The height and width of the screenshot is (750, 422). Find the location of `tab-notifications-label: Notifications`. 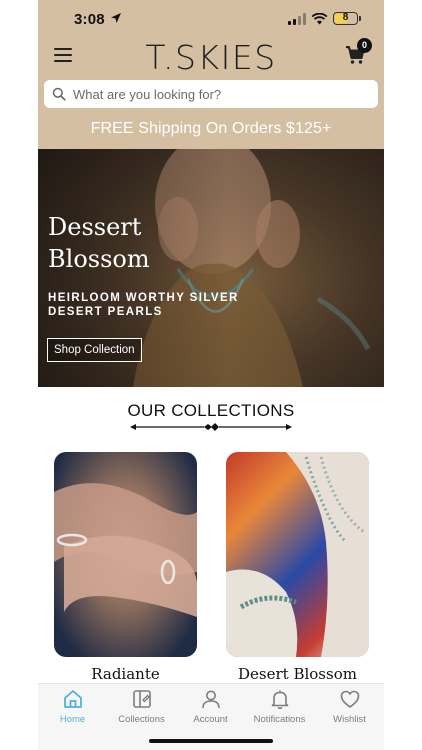

tab-notifications-label: Notifications is located at coordinates (279, 719).